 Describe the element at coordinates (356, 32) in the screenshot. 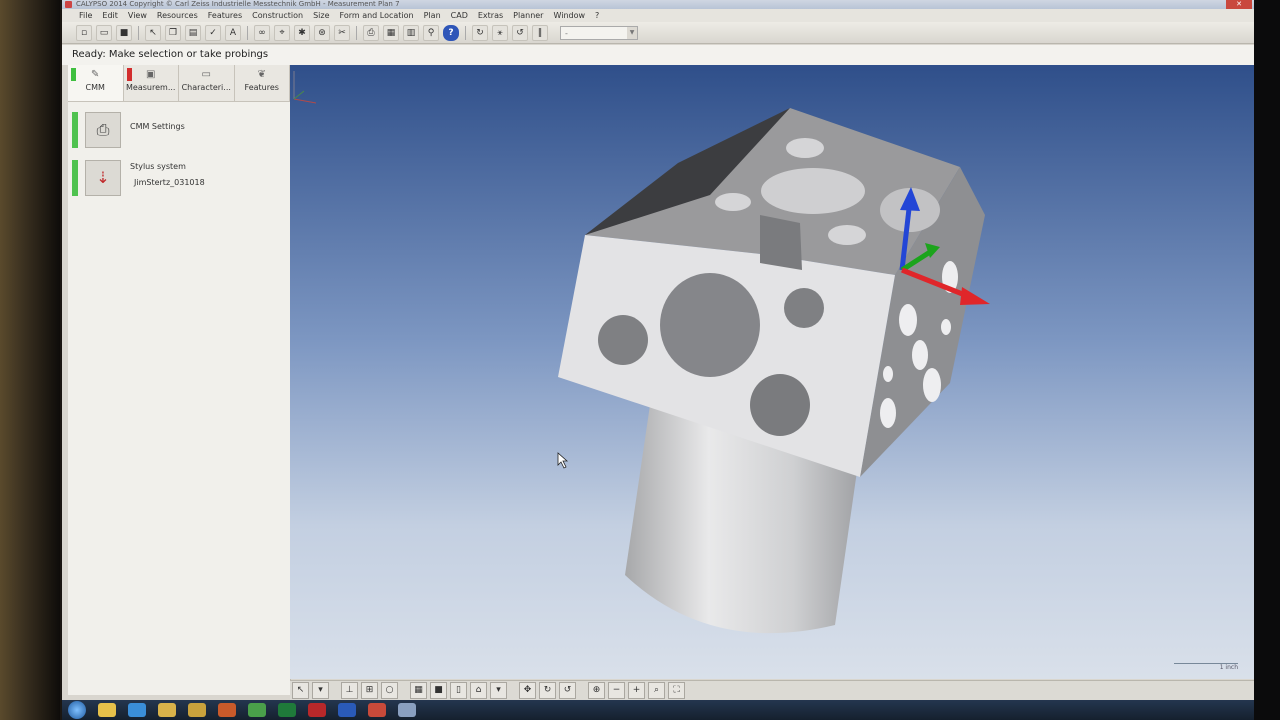

I see `toolbar-separator` at that location.